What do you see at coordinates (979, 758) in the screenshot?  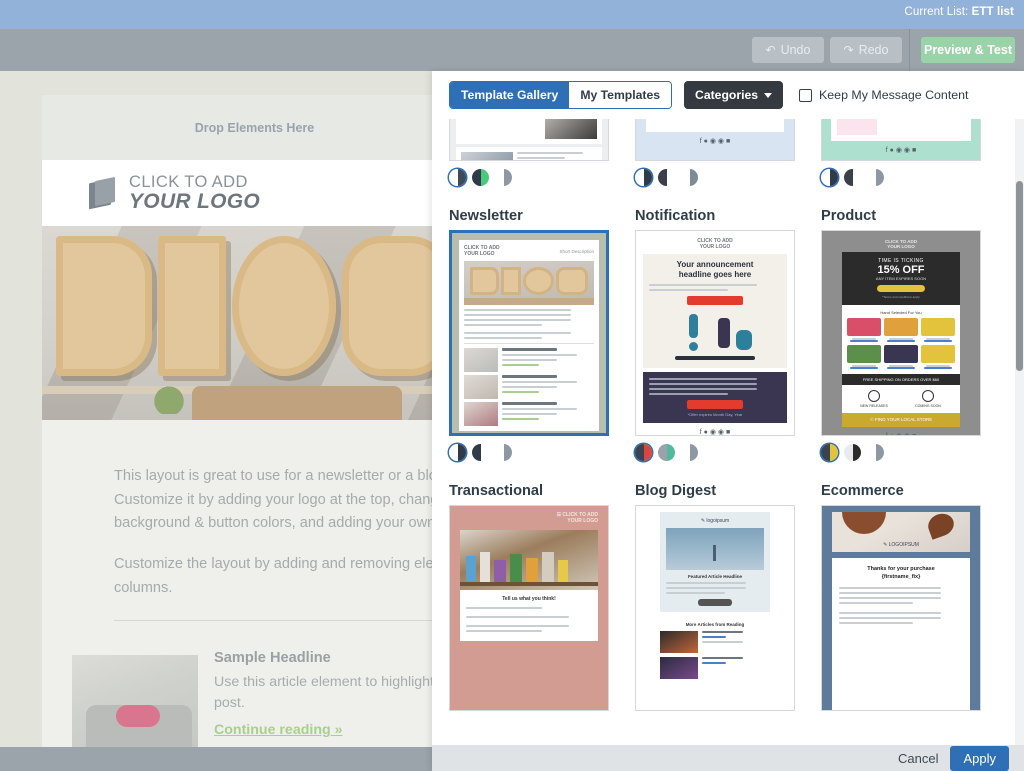 I see `apply-button: Apply` at bounding box center [979, 758].